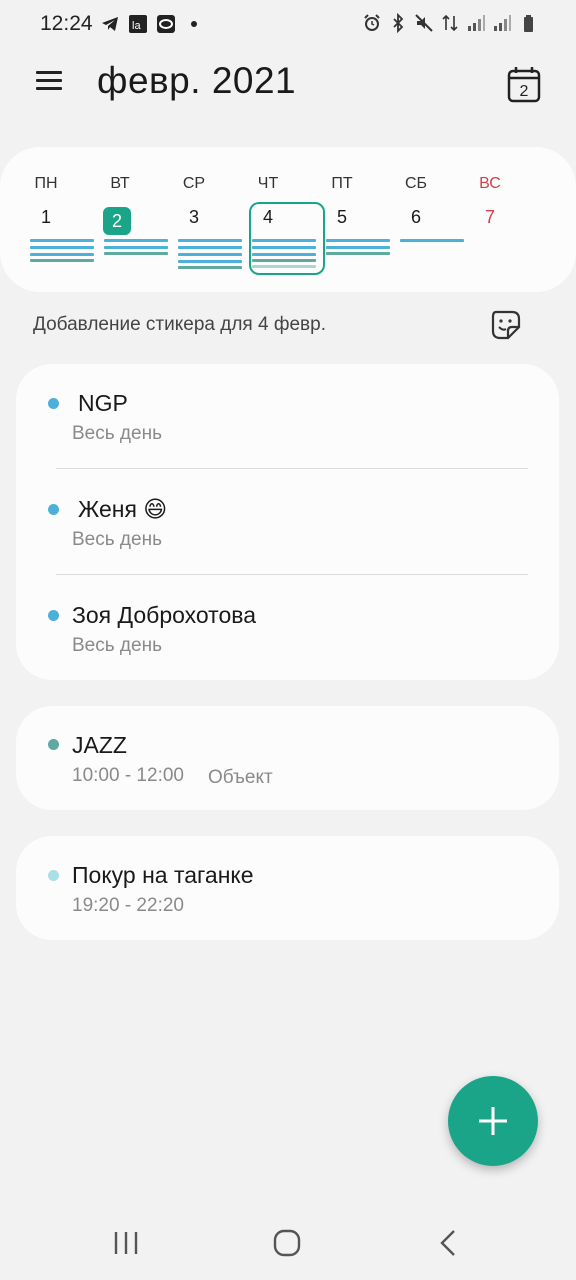 Image resolution: width=576 pixels, height=1280 pixels. I want to click on day-column-sun: ВС 7, so click(490, 219).